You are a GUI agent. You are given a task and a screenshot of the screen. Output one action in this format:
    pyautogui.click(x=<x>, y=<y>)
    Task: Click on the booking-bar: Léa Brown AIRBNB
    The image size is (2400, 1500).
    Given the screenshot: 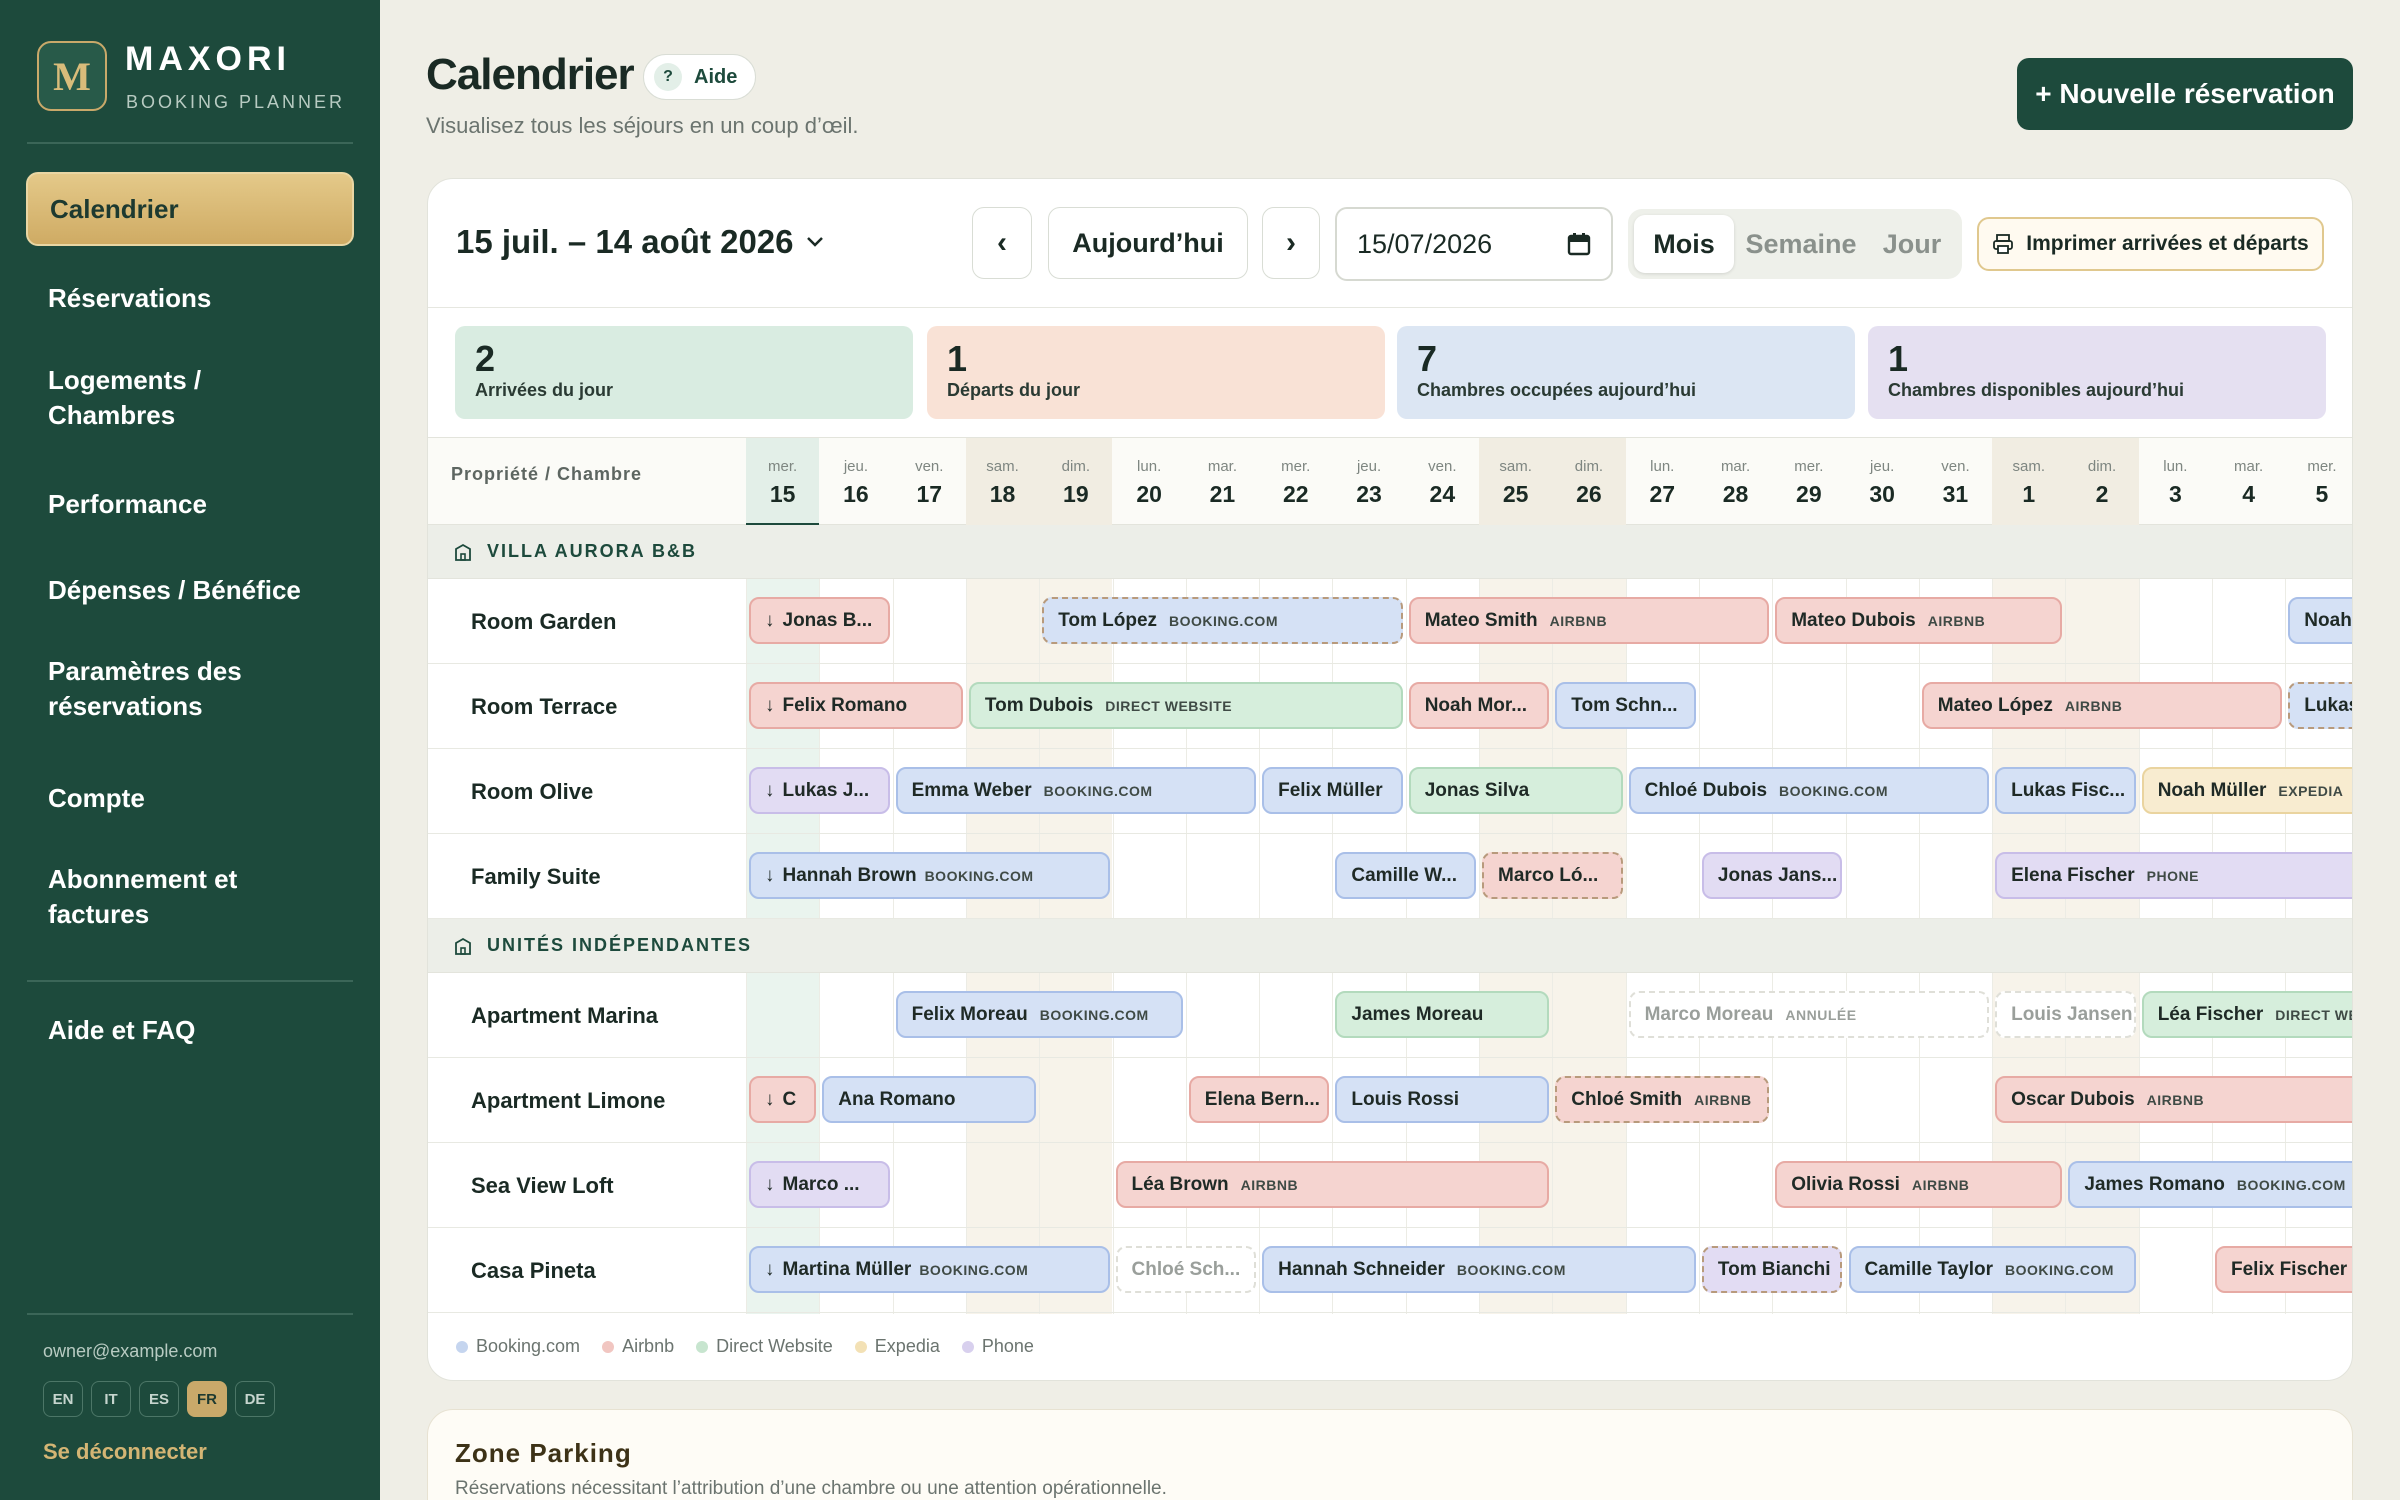 What is the action you would take?
    pyautogui.click(x=1332, y=1184)
    